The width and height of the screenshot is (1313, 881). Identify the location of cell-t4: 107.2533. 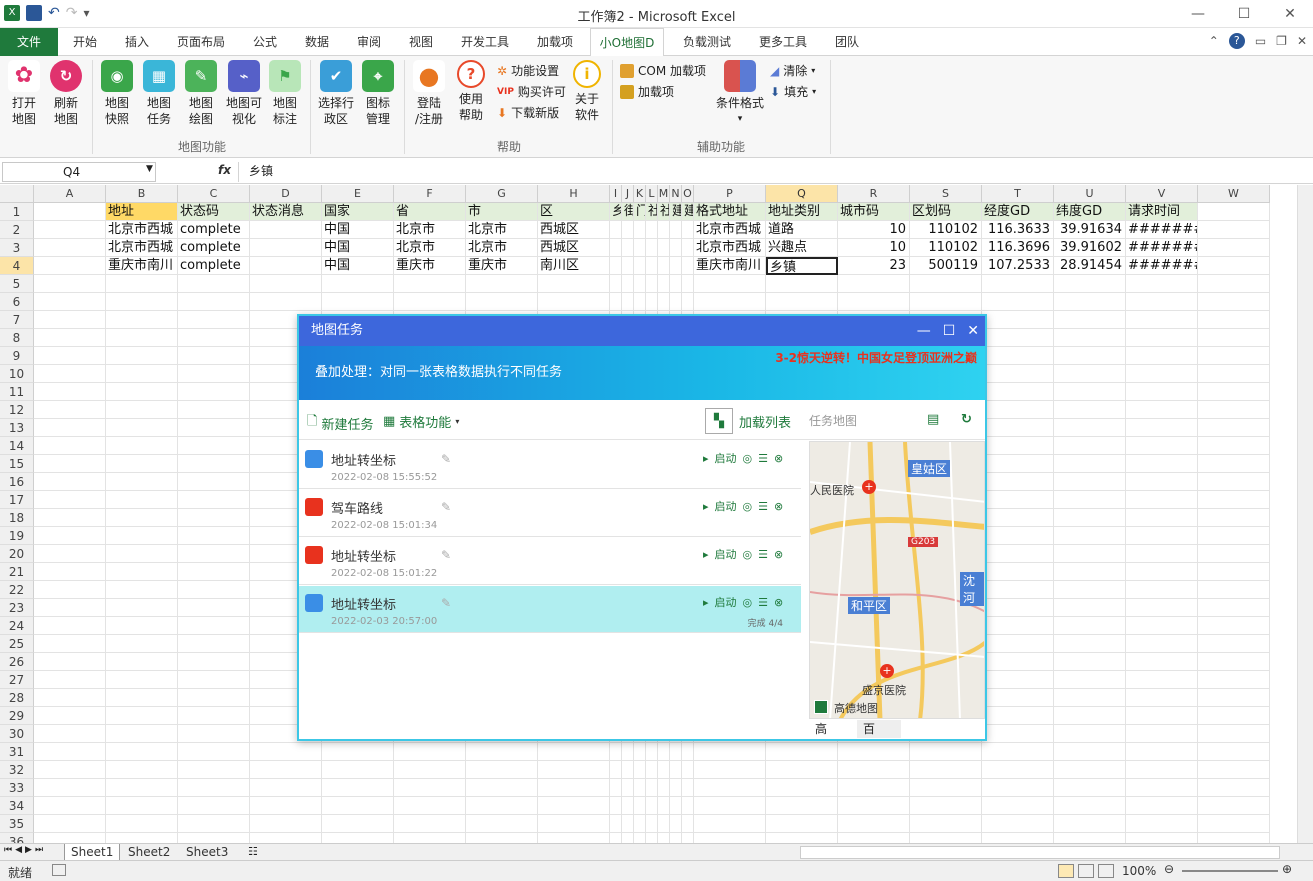
(1018, 266).